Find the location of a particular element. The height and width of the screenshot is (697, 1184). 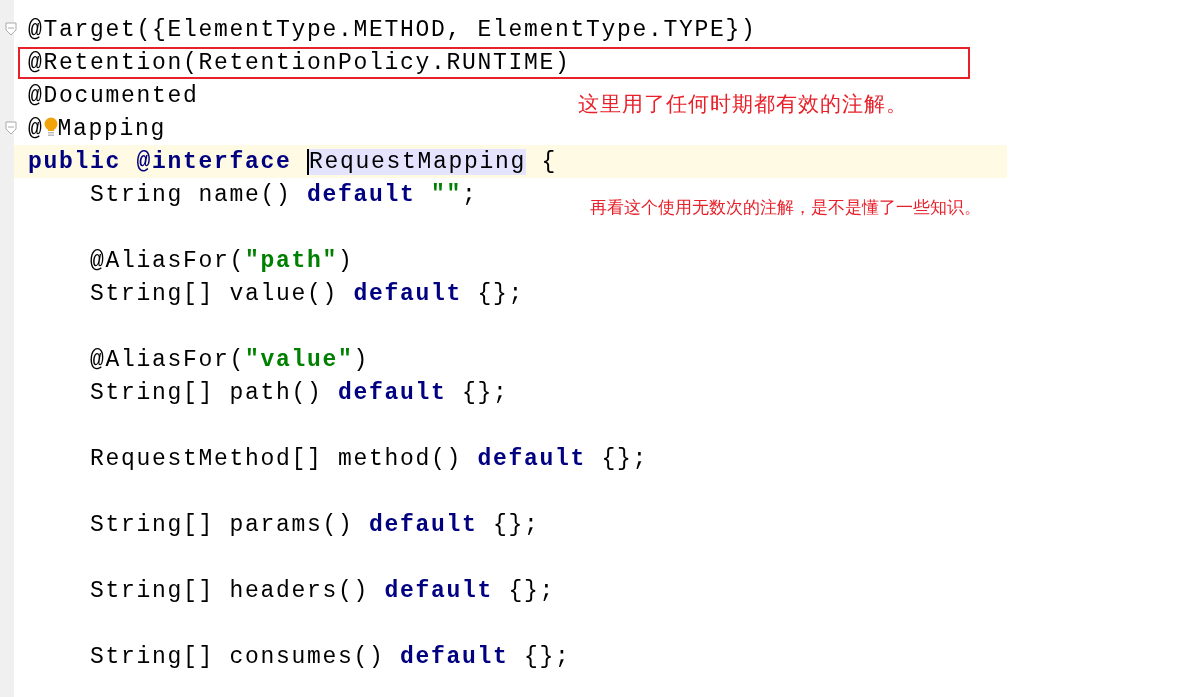

identifier-highlight: RequestMapping is located at coordinates (418, 161).